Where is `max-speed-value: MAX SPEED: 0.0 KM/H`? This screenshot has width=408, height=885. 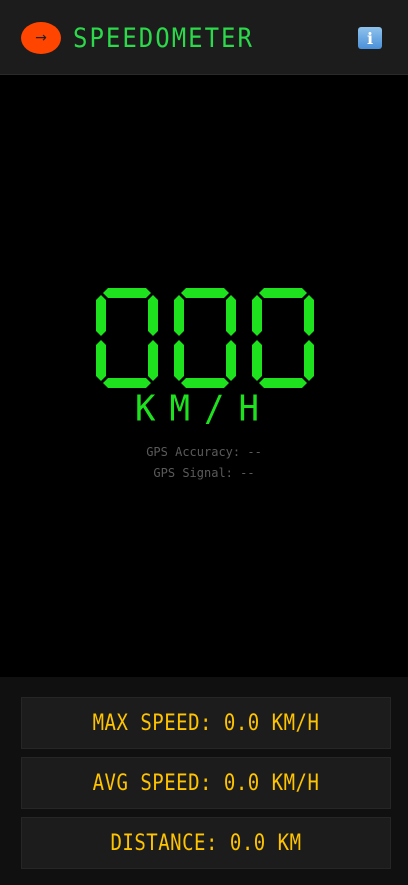 max-speed-value: MAX SPEED: 0.0 KM/H is located at coordinates (206, 723).